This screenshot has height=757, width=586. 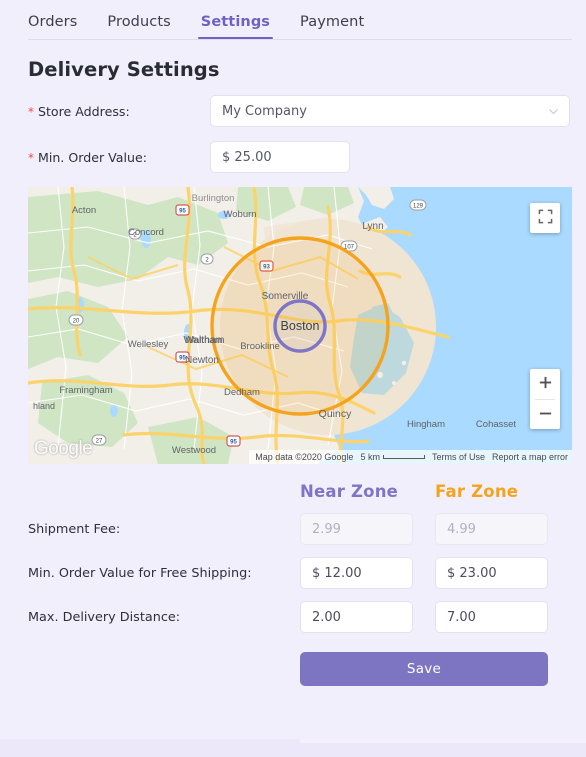 I want to click on map-zoom-out-button, so click(x=545, y=415).